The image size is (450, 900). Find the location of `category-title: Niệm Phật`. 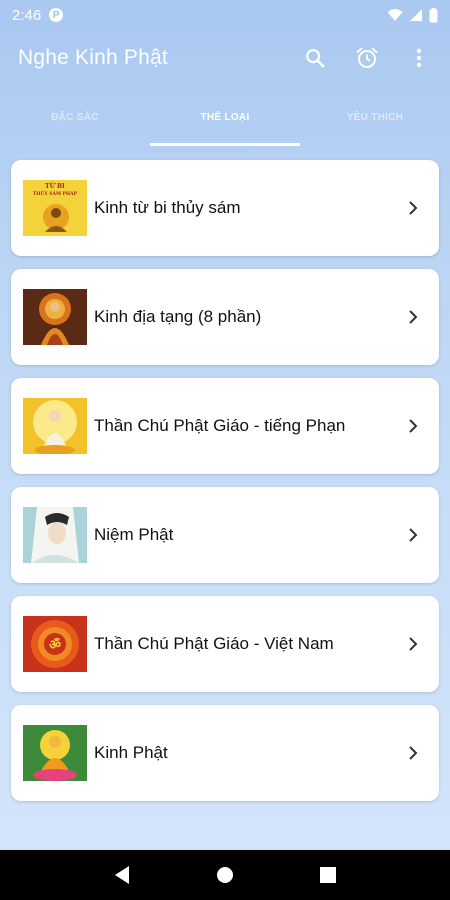

category-title: Niệm Phật is located at coordinates (134, 534).